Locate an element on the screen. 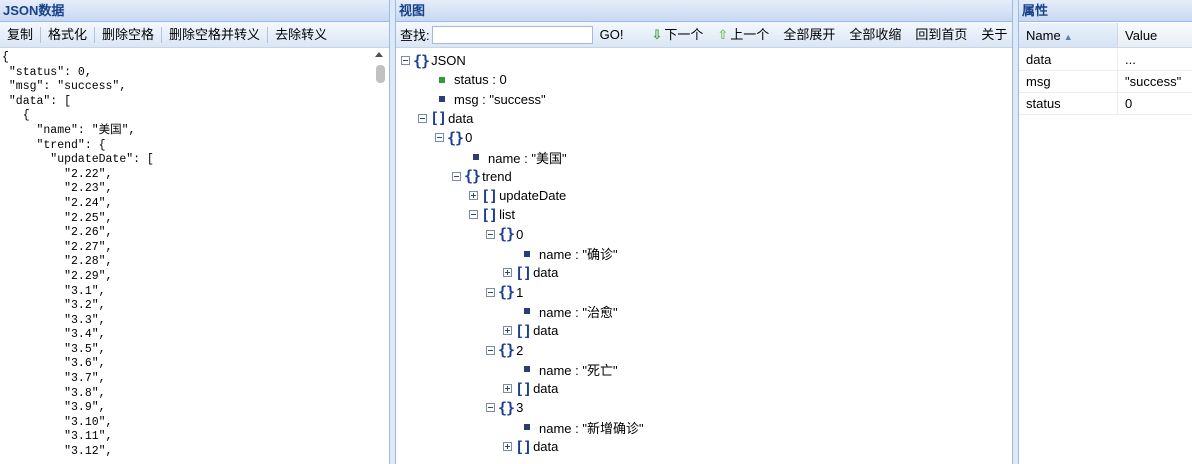  tree-node-label: 0 is located at coordinates (520, 234).